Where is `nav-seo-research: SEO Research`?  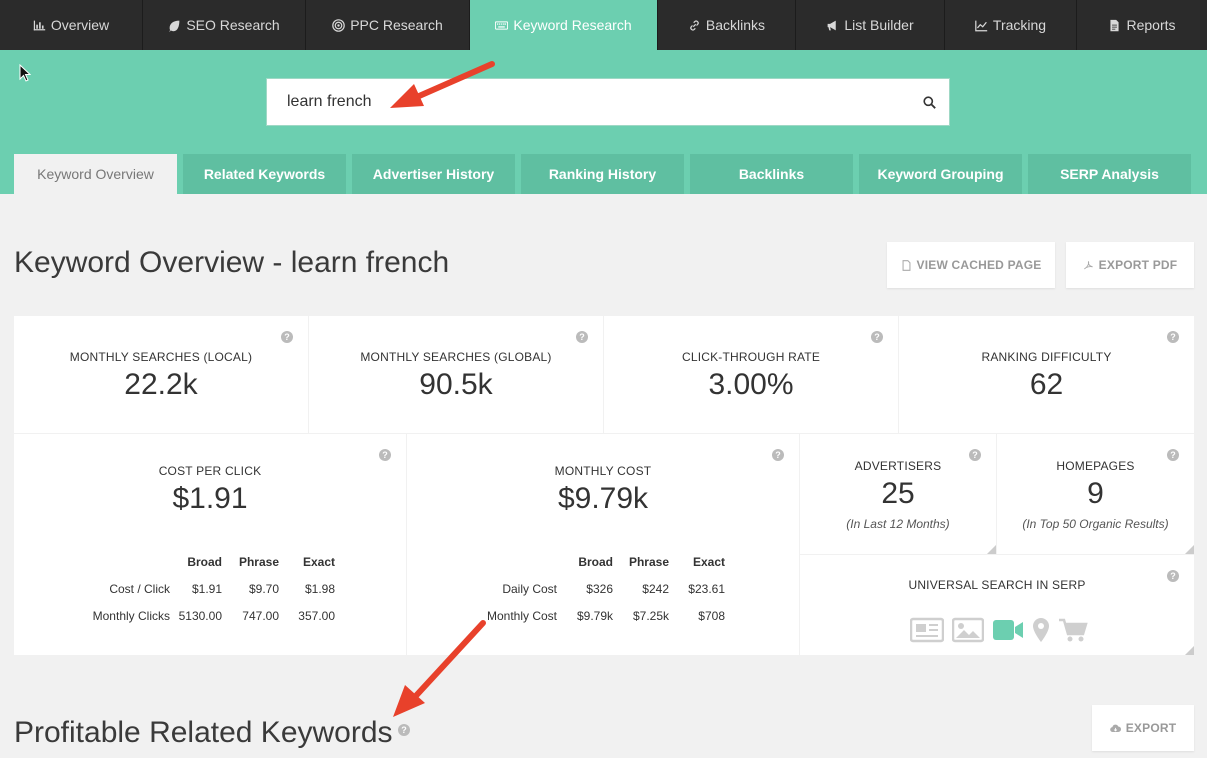 nav-seo-research: SEO Research is located at coordinates (224, 25).